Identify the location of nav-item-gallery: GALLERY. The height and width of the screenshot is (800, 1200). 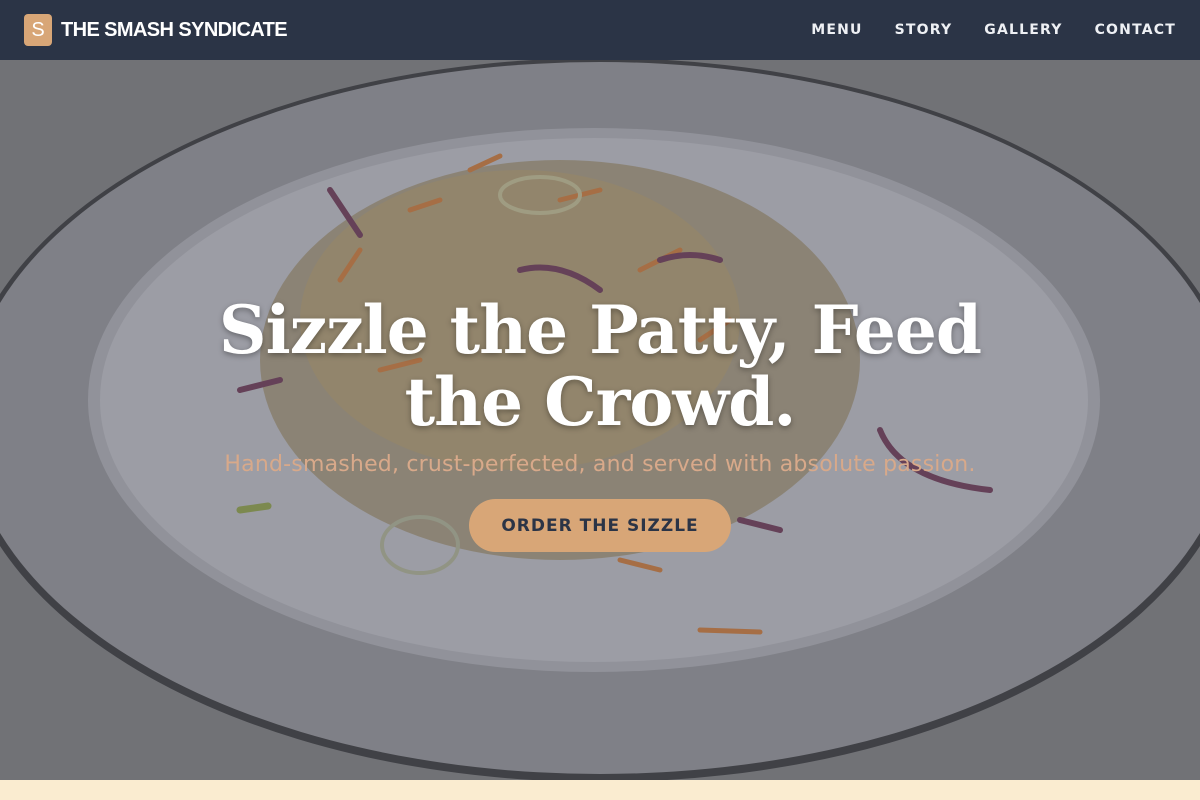
(1023, 30).